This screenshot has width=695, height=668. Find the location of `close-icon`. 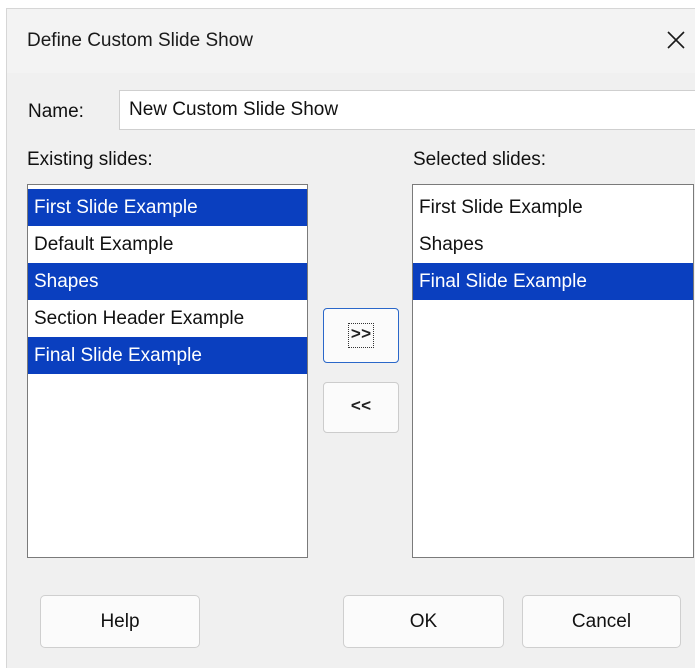

close-icon is located at coordinates (676, 40).